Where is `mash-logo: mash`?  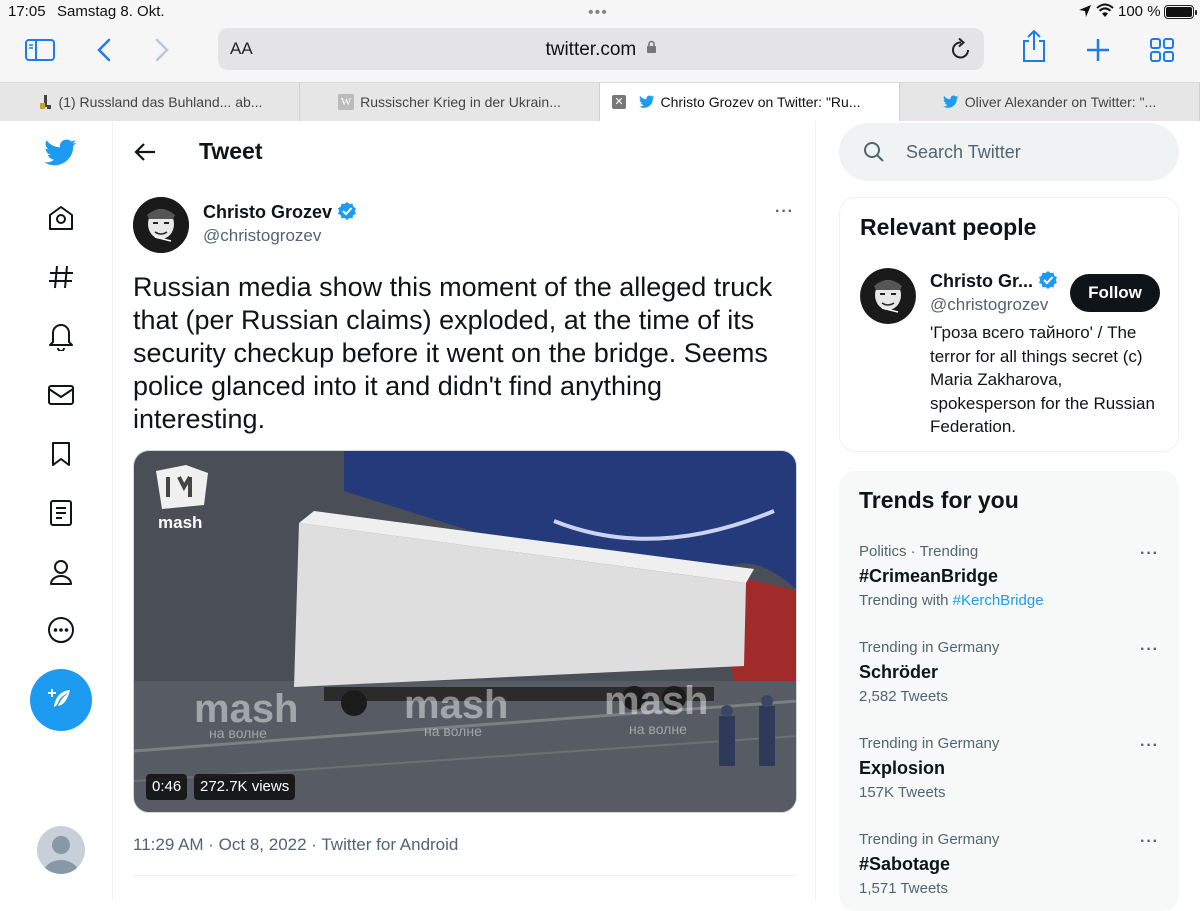 mash-logo: mash is located at coordinates (180, 522).